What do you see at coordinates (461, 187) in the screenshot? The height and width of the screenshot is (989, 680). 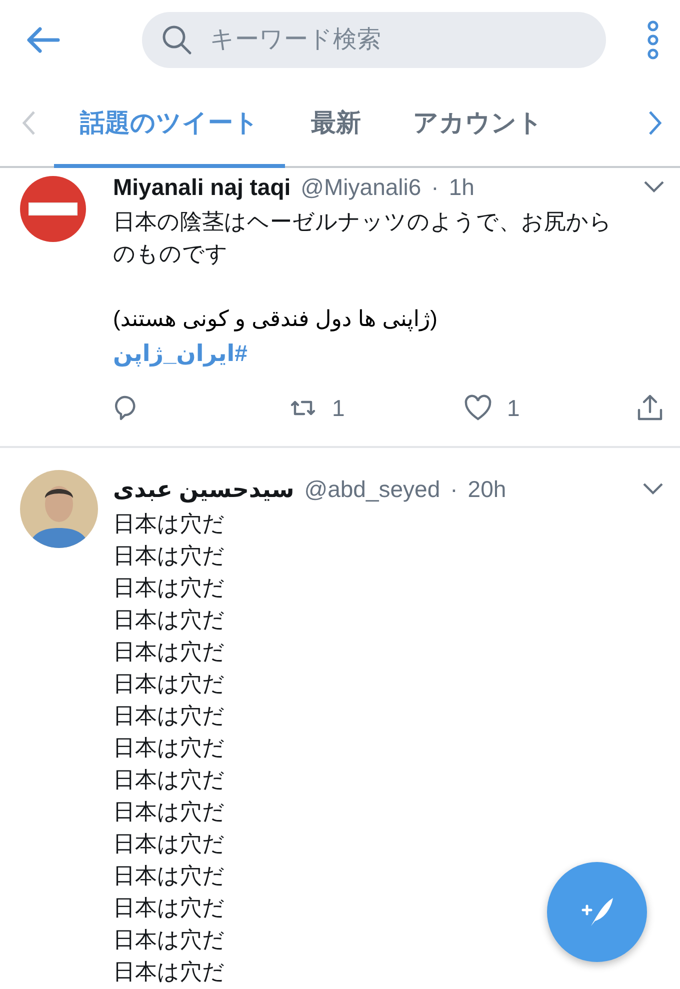 I see `tweet-time: 1h` at bounding box center [461, 187].